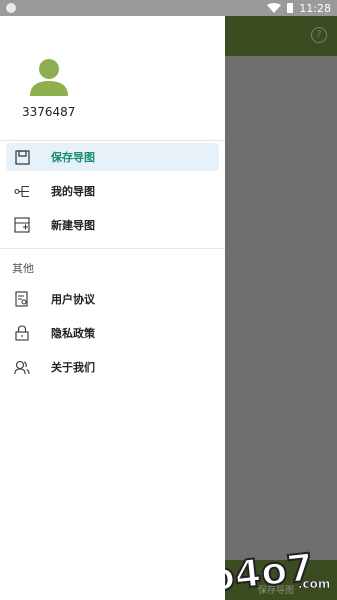 This screenshot has height=600, width=337. Describe the element at coordinates (73, 191) in the screenshot. I see `menu-label: 我的导图` at that location.